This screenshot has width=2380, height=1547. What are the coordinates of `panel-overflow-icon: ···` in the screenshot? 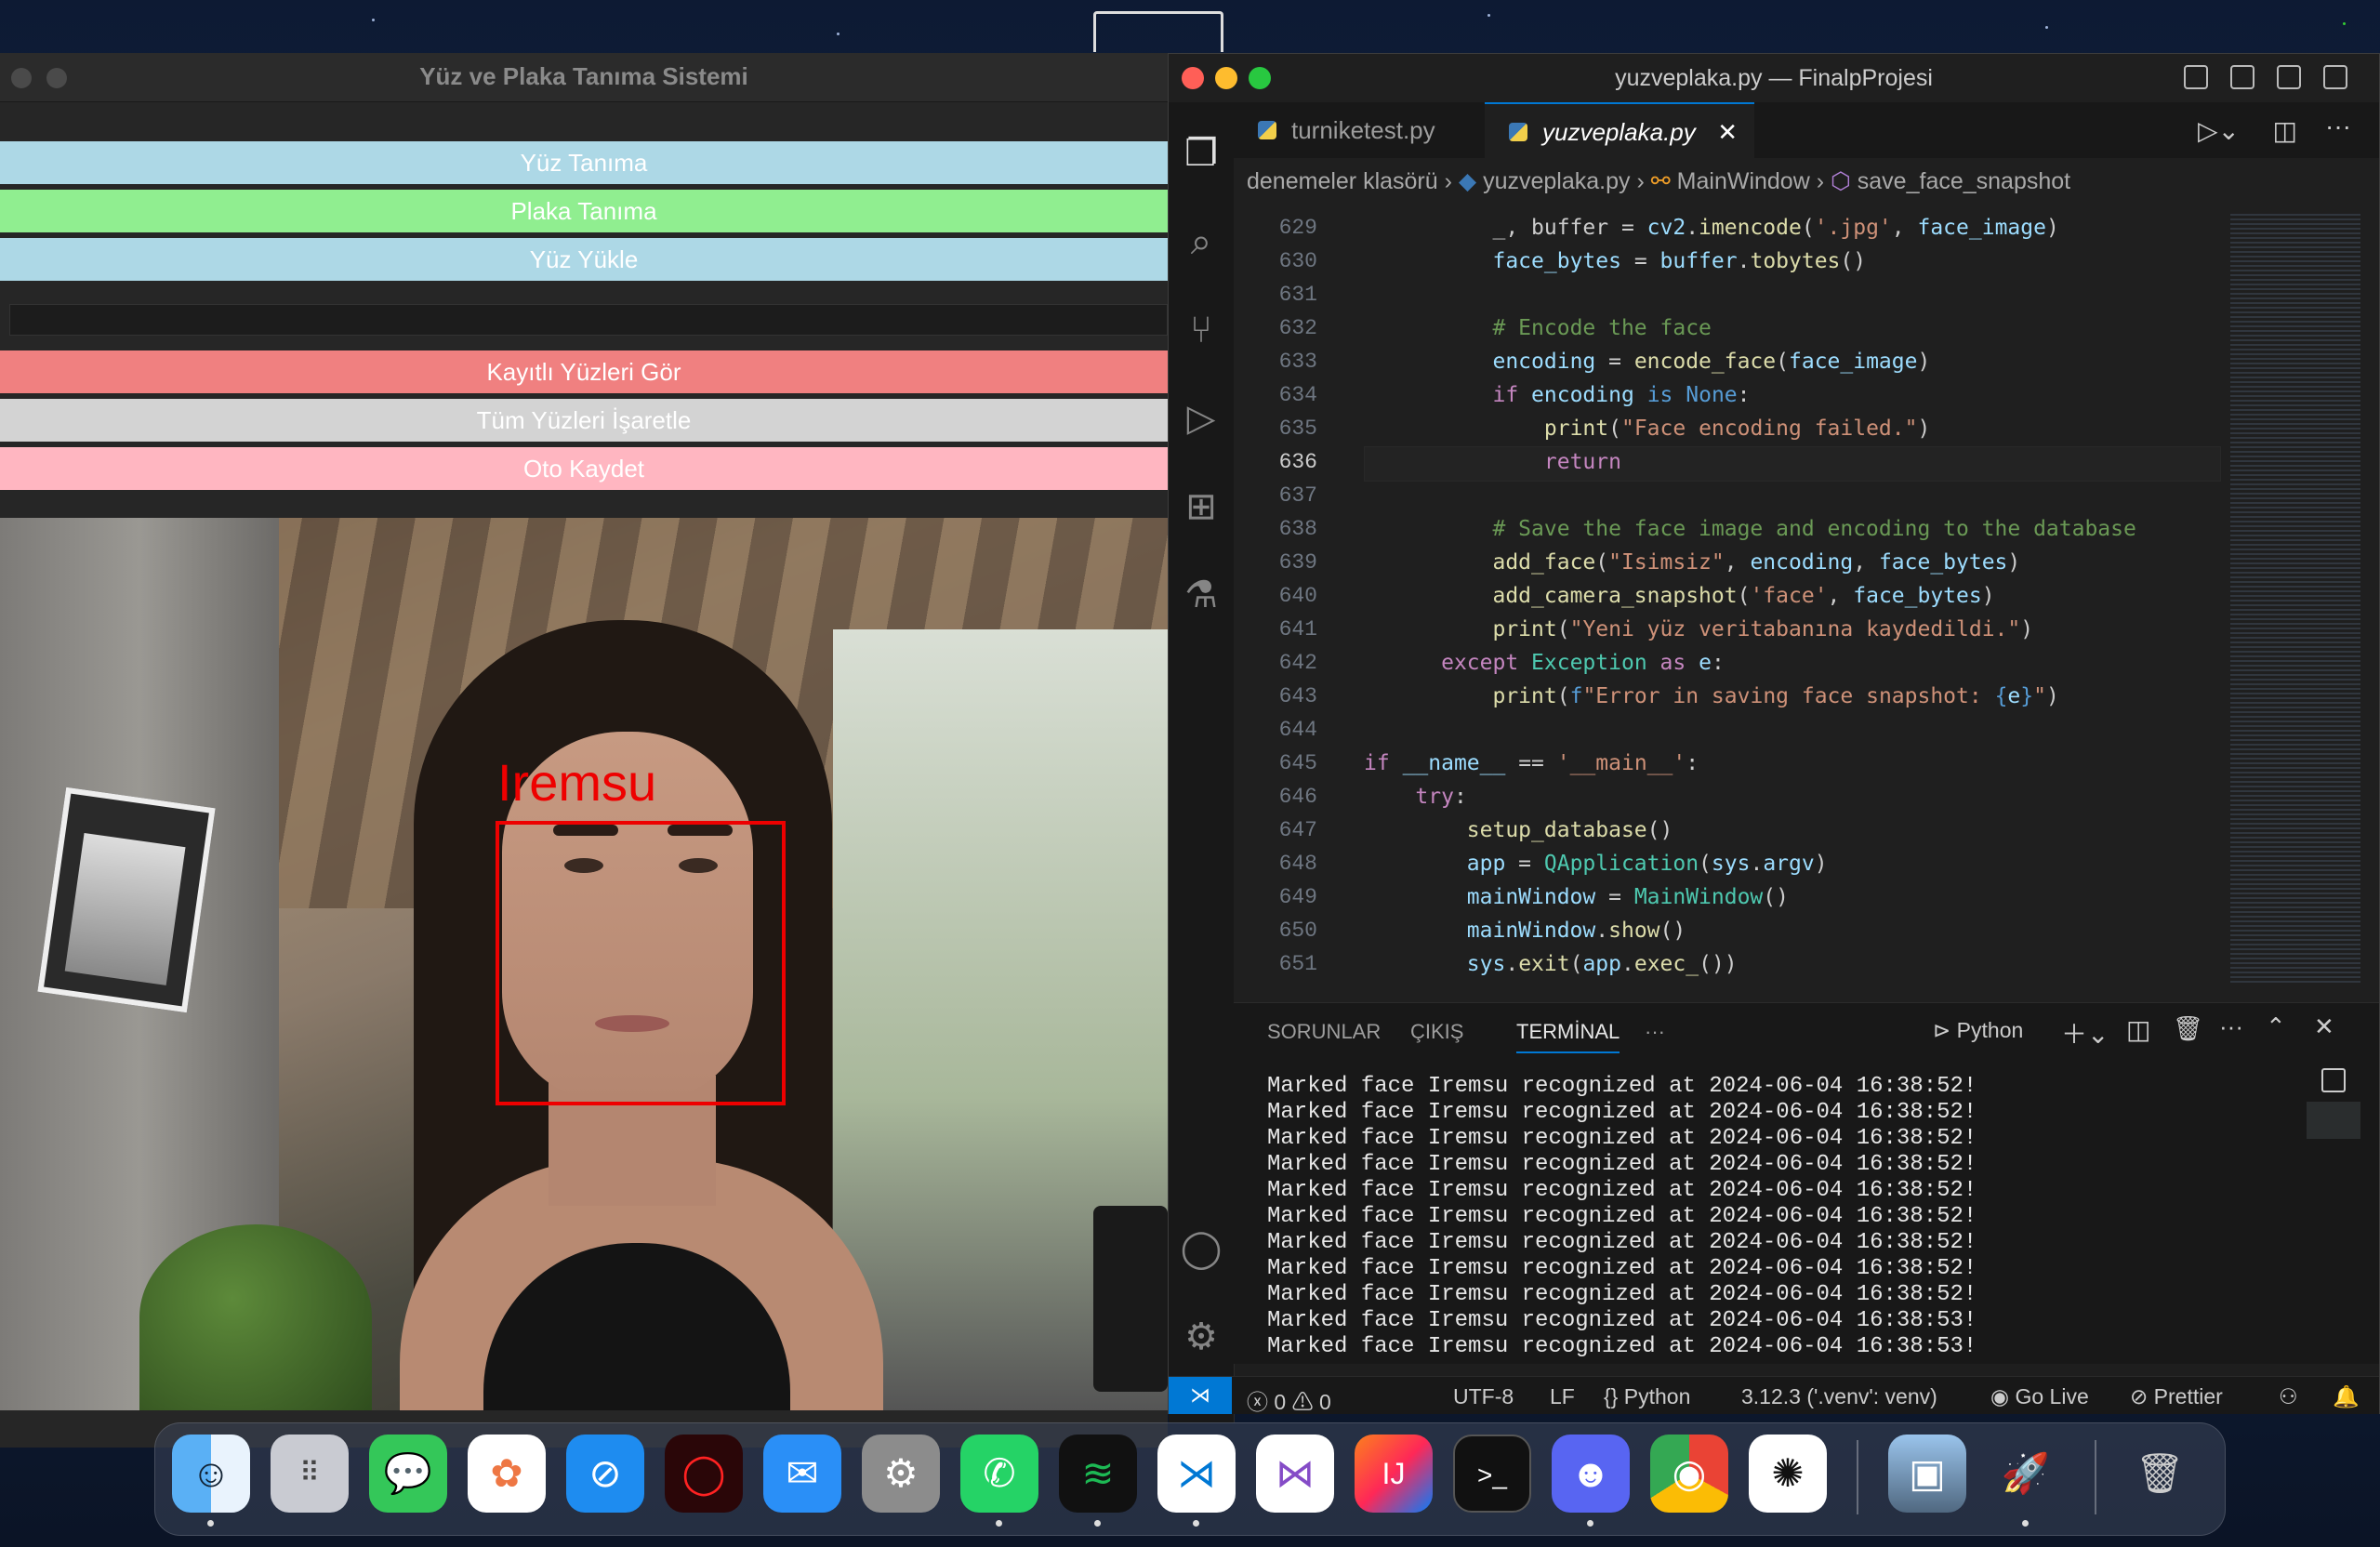 It's located at (2231, 1026).